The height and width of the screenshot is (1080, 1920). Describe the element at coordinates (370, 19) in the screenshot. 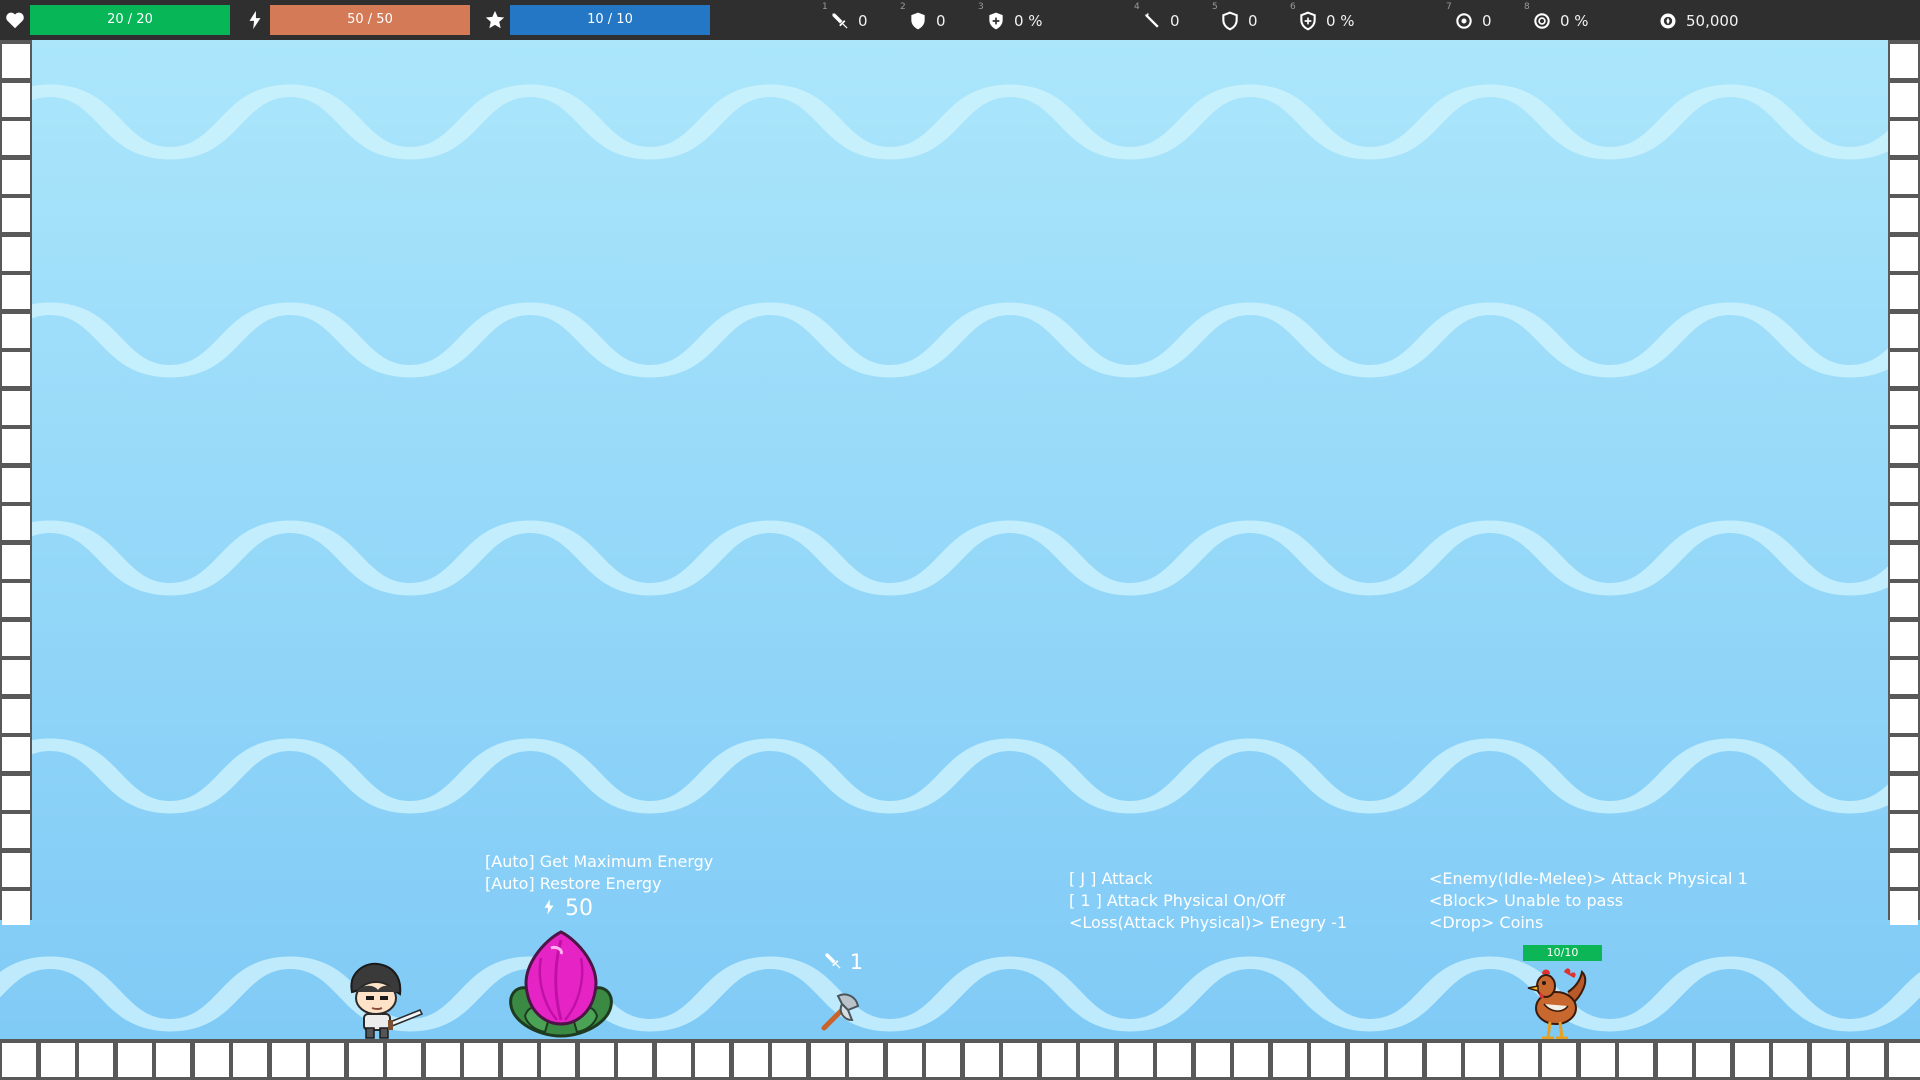

I see `energy-text: 50 / 50` at that location.